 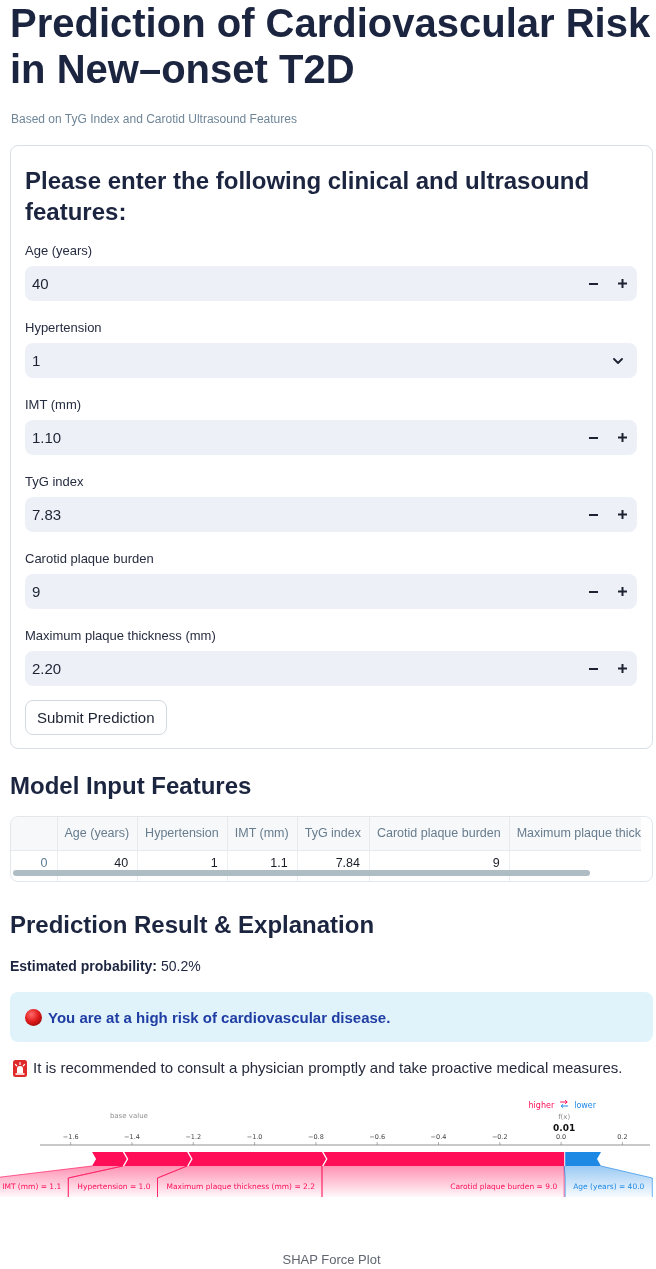 I want to click on number-input: 40, so click(x=331, y=283).